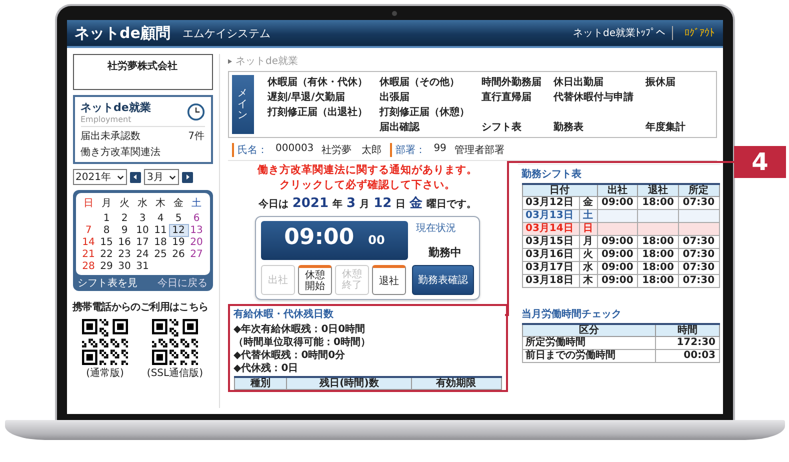 The image size is (789, 462). I want to click on calendar-day: 9, so click(125, 230).